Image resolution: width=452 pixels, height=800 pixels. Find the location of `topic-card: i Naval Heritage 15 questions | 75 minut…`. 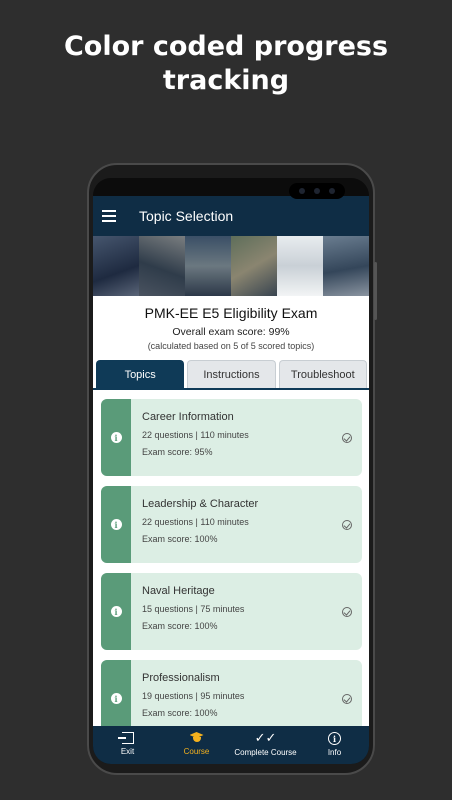

topic-card: i Naval Heritage 15 questions | 75 minut… is located at coordinates (231, 611).